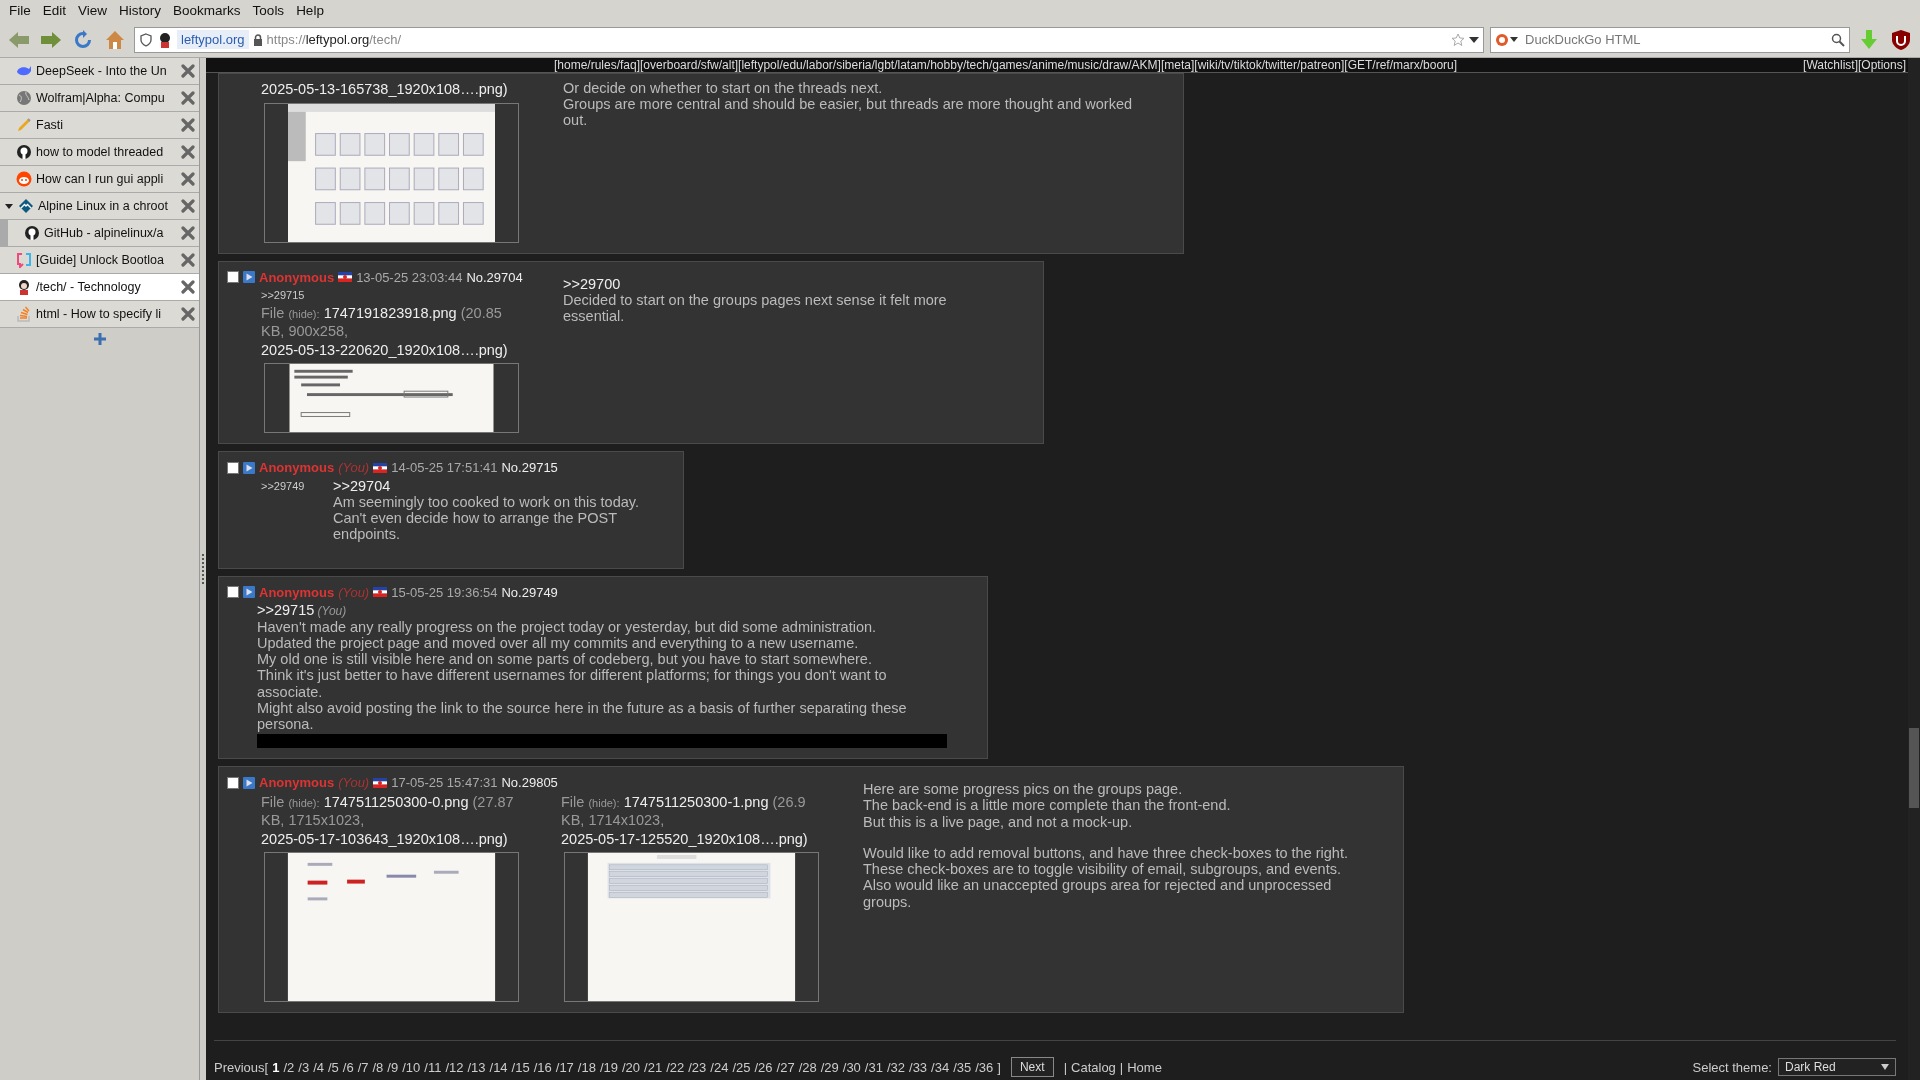  What do you see at coordinates (99, 125) in the screenshot?
I see `sidebar-tab: Fasti` at bounding box center [99, 125].